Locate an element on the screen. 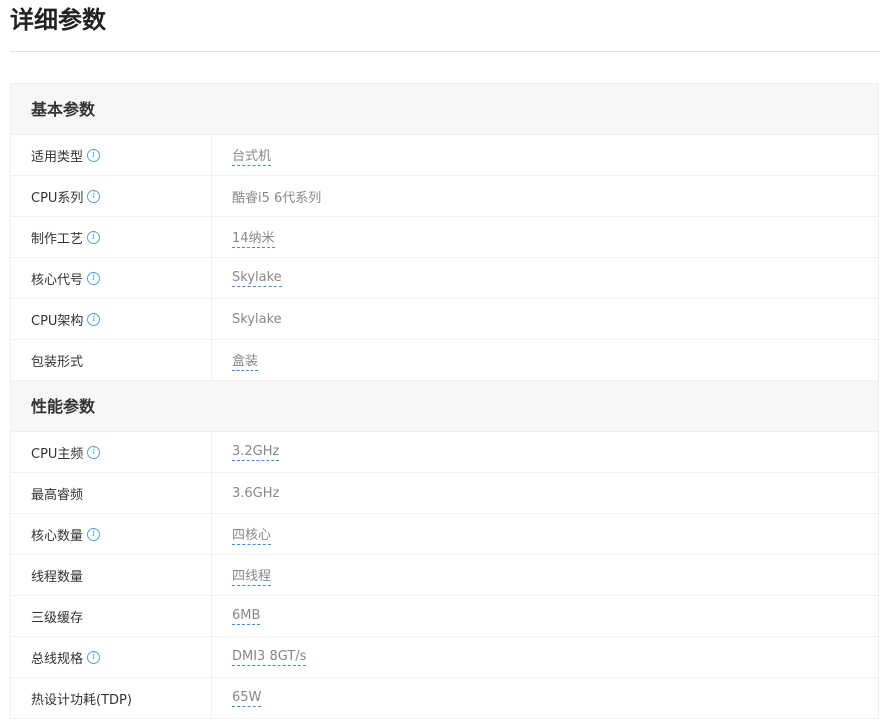 The height and width of the screenshot is (727, 884). spec-row: 总线规格 i DMI3 8GT/s is located at coordinates (444, 657).